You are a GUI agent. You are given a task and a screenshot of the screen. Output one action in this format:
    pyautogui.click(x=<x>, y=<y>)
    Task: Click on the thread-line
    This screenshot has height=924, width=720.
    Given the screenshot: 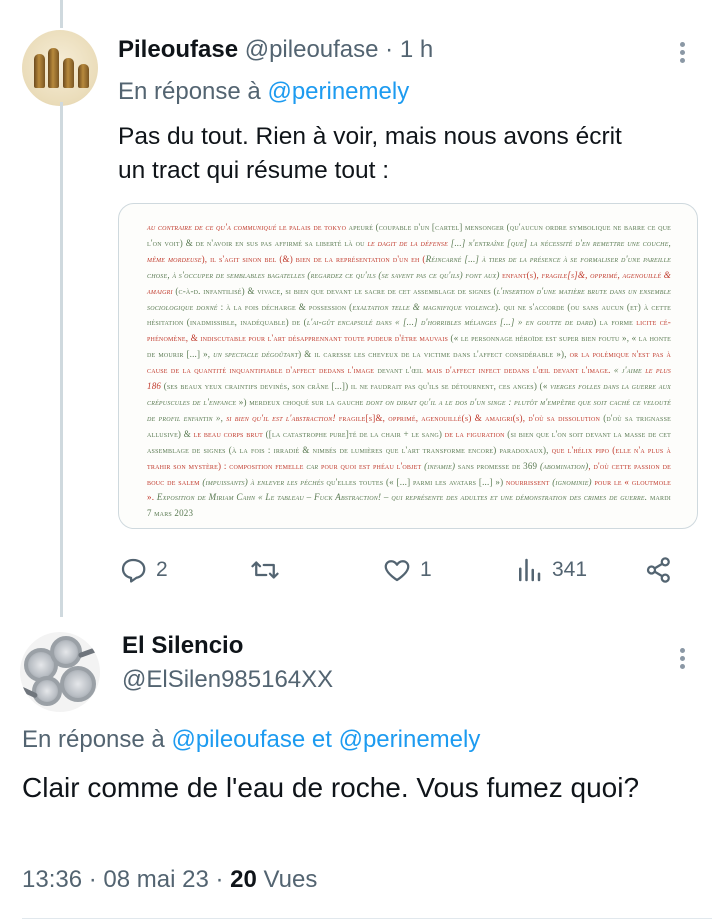 What is the action you would take?
    pyautogui.click(x=61, y=359)
    